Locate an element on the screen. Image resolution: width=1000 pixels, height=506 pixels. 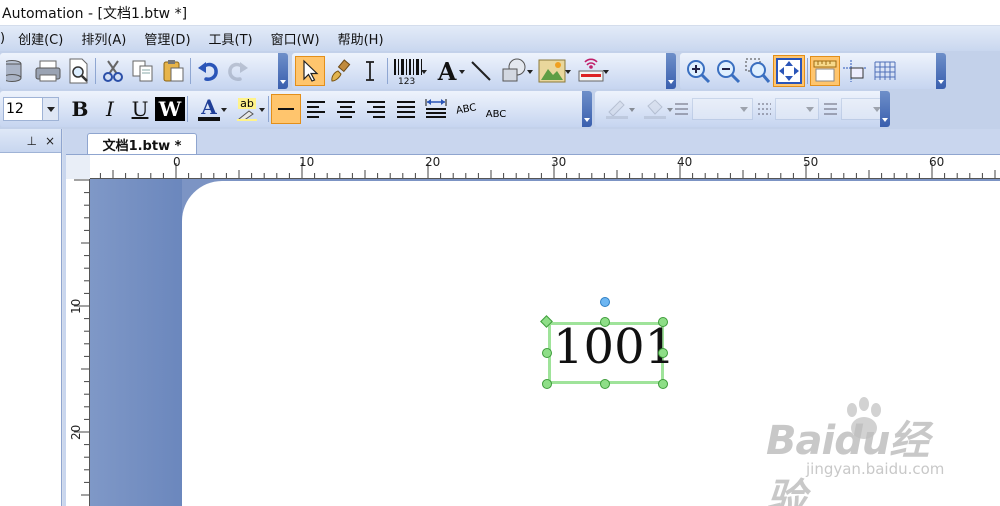
italic-button: I is located at coordinates (110, 109).